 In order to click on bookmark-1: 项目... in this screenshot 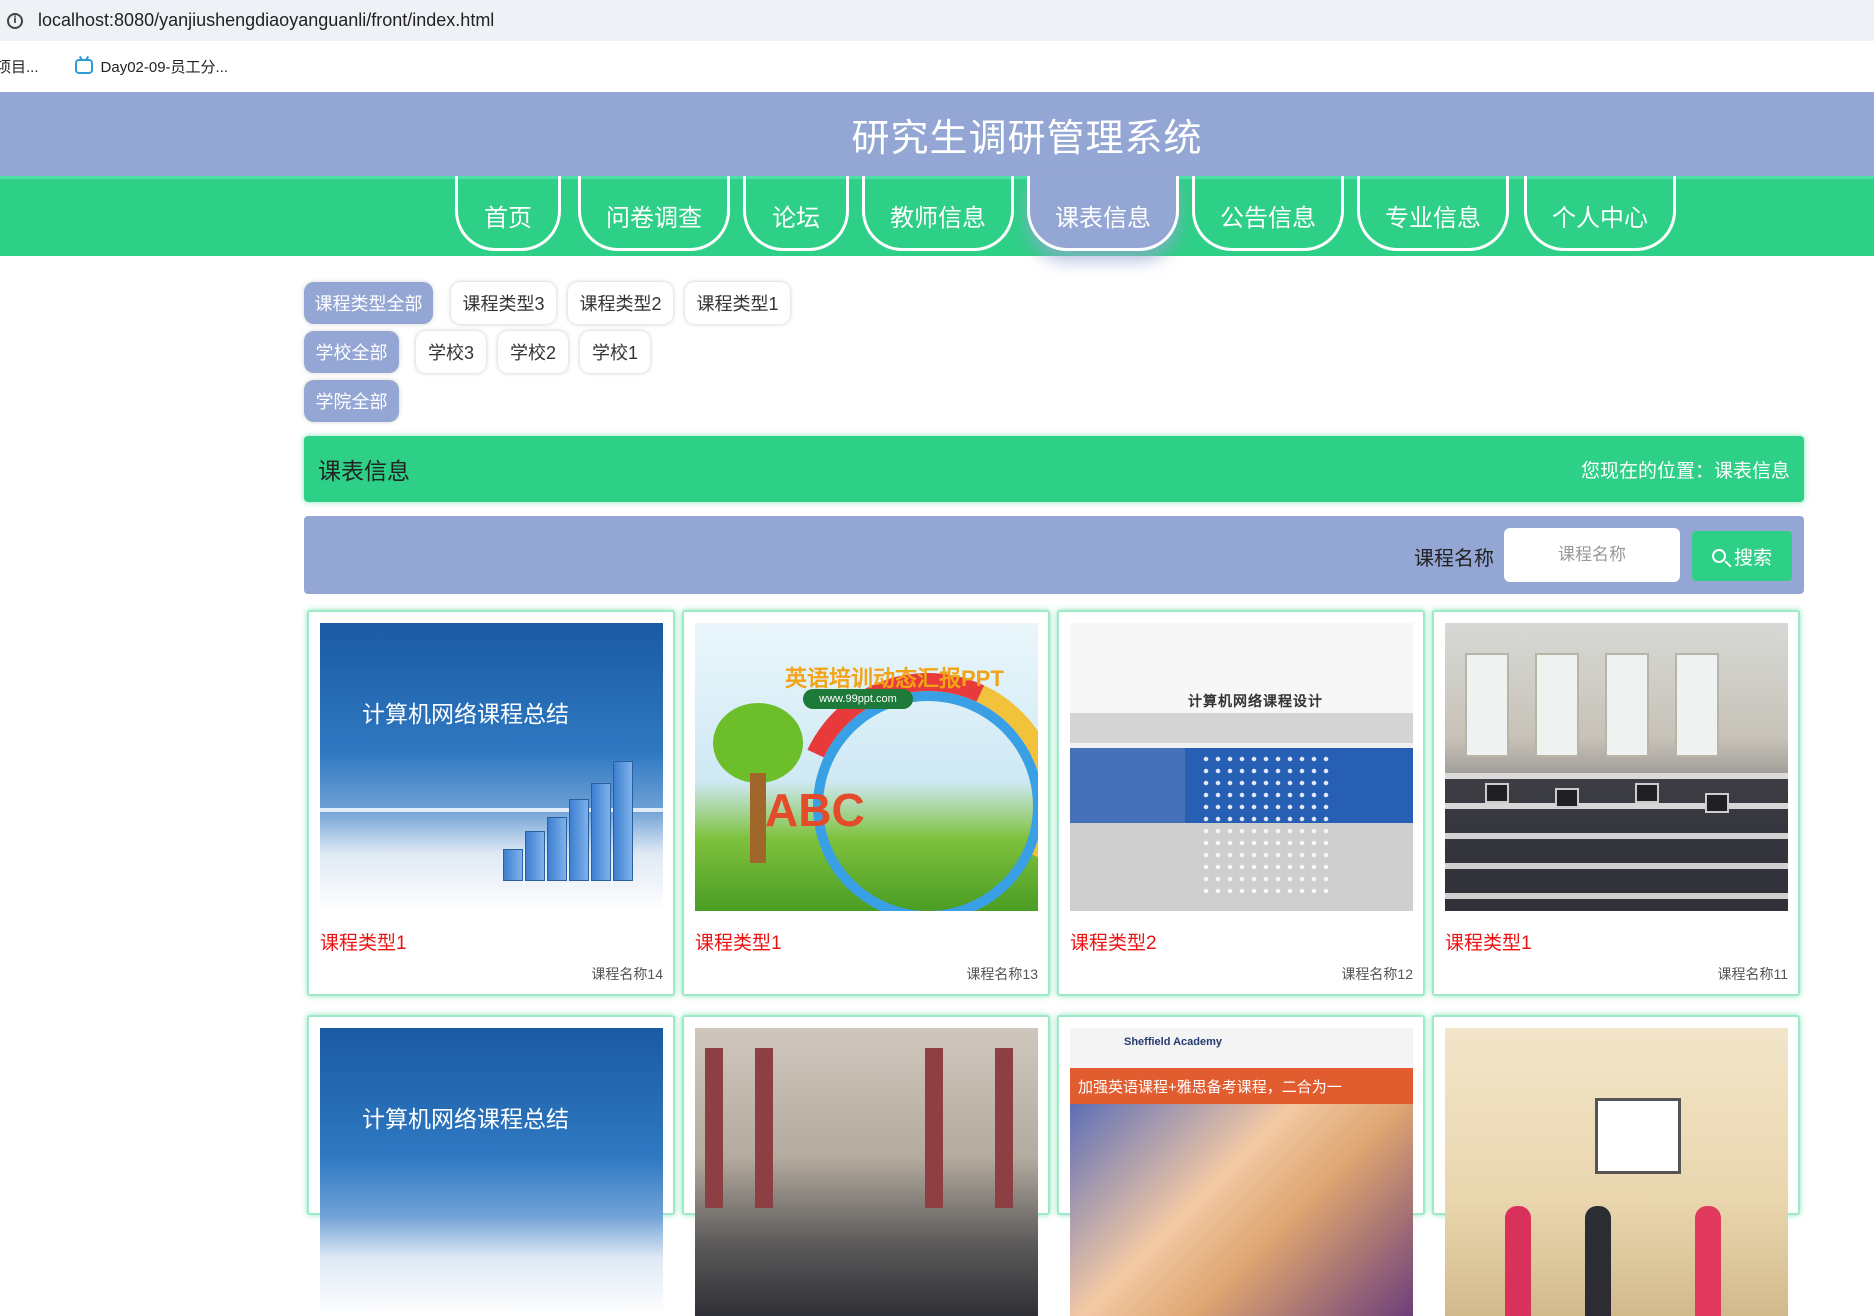, I will do `click(19, 66)`.